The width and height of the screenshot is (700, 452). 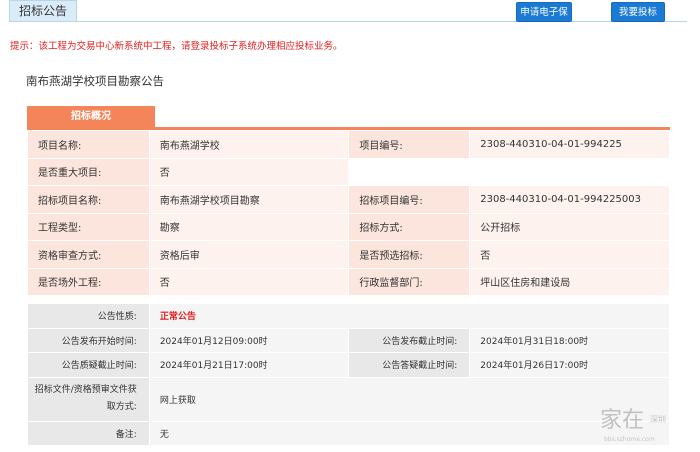 What do you see at coordinates (544, 20) in the screenshot?
I see `apply-e-guarantee-button: 申请电子保函` at bounding box center [544, 20].